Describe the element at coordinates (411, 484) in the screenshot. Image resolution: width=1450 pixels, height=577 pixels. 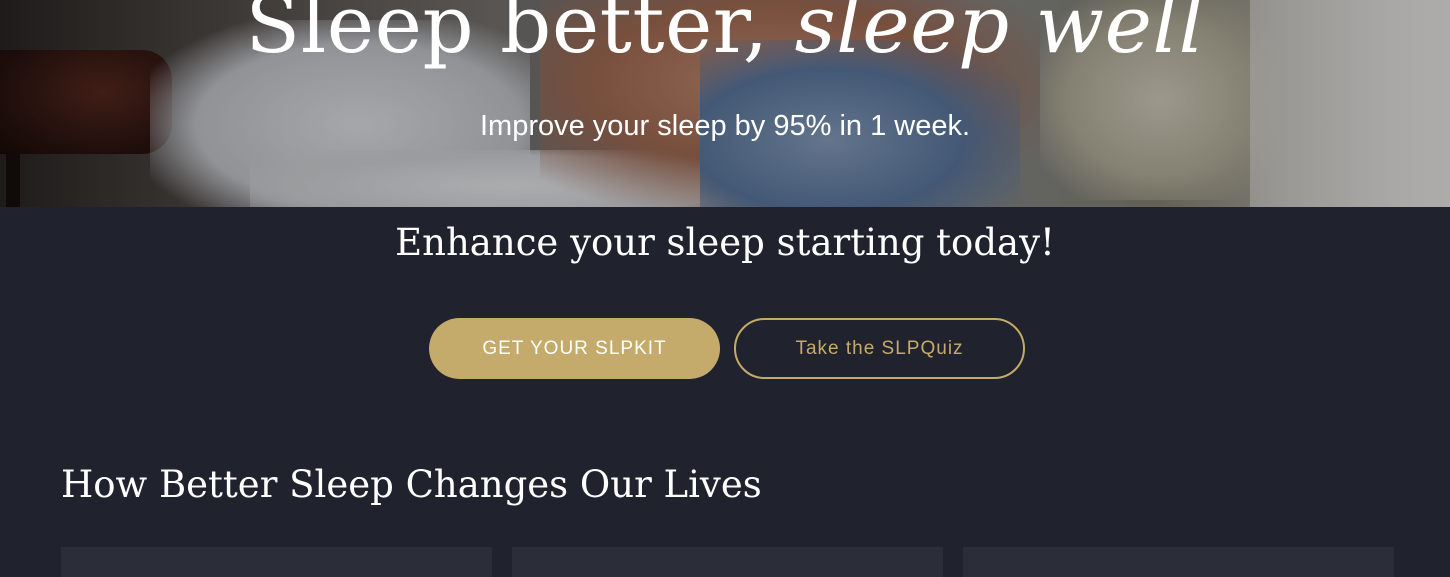
I see `section-title: How Better Sleep Changes Our Lives` at that location.